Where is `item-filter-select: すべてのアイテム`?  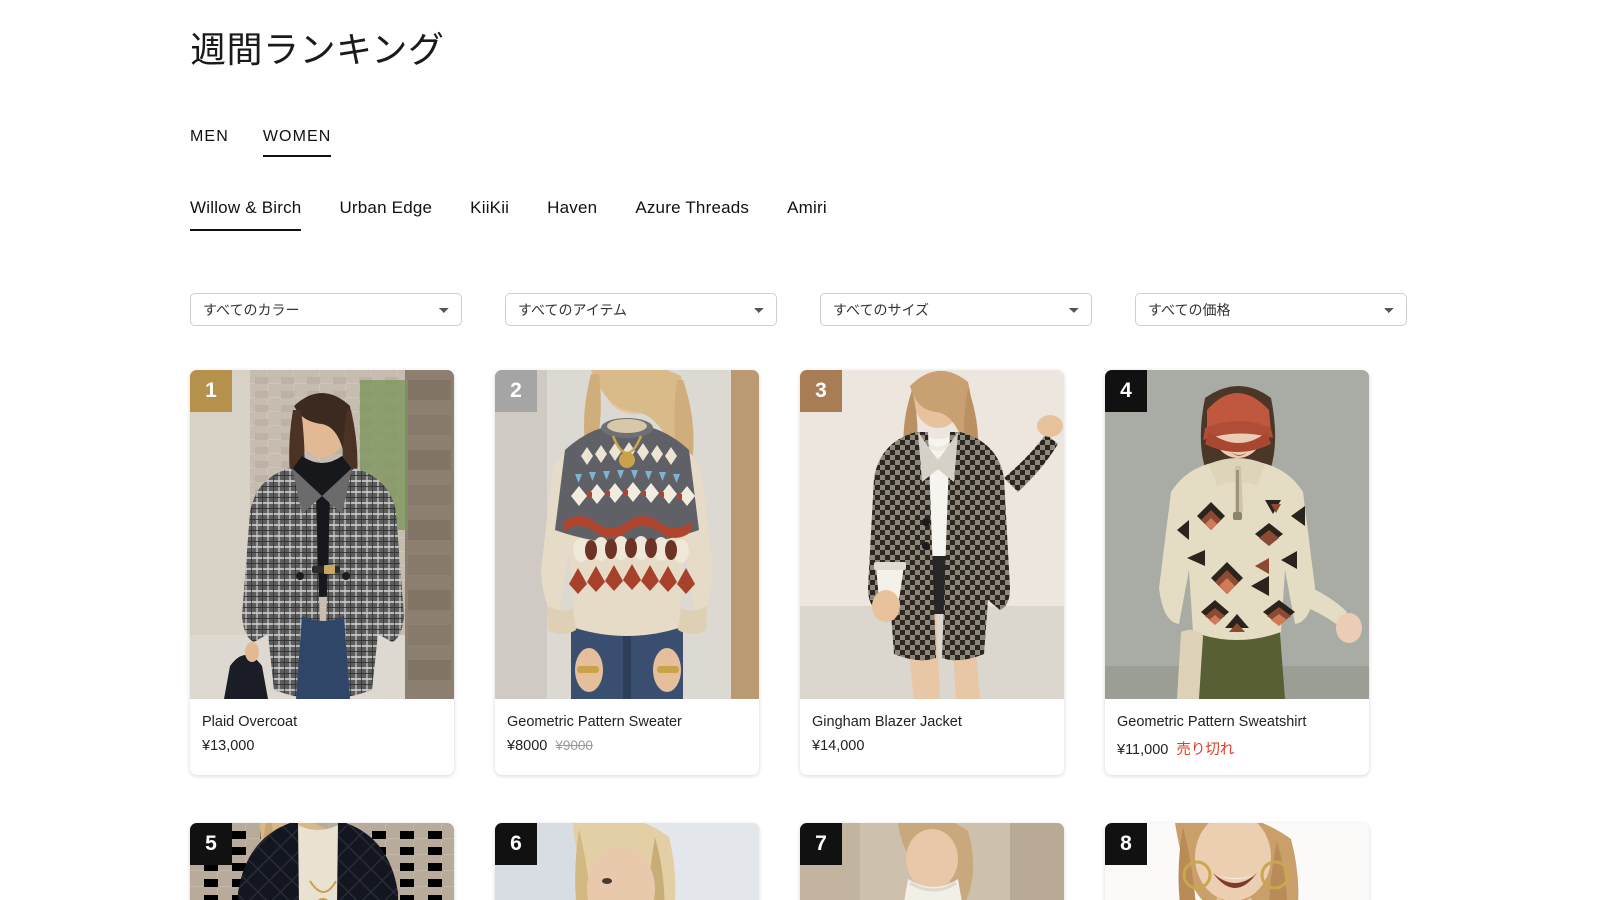 item-filter-select: すべてのアイテム is located at coordinates (641, 309).